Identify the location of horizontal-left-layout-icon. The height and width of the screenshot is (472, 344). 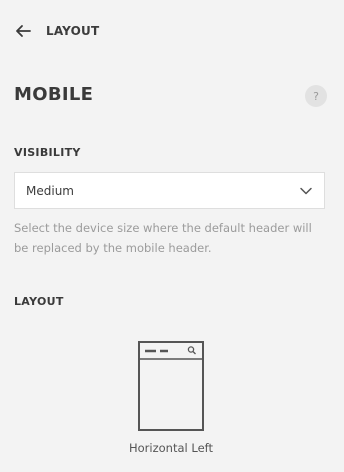
(171, 386).